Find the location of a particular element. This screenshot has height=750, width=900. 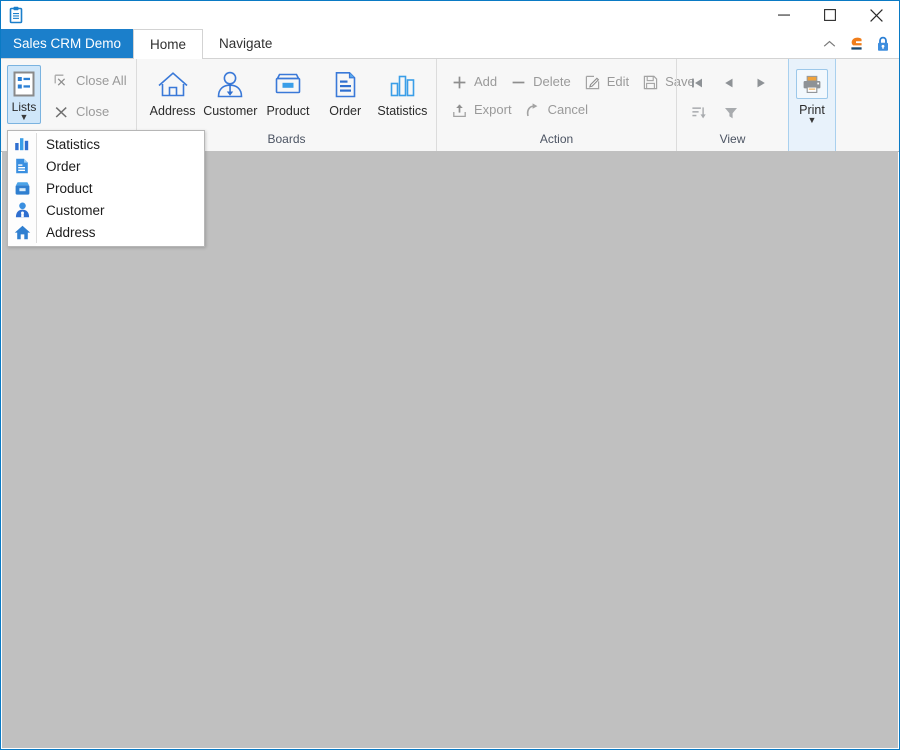

bar-chart-icon is located at coordinates (403, 86).